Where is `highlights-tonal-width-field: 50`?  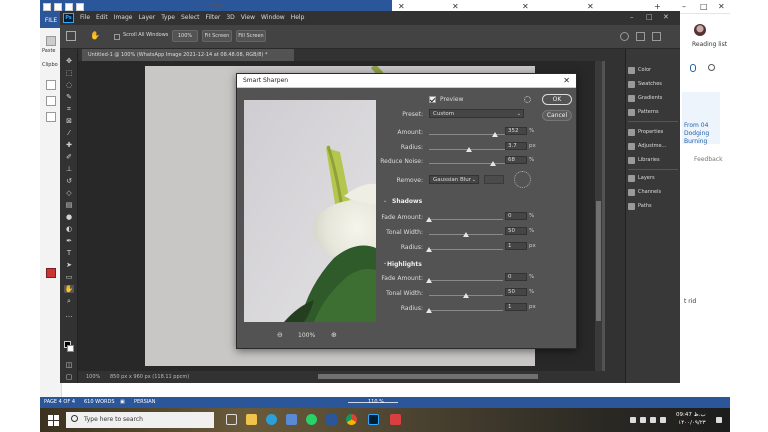 highlights-tonal-width-field: 50 is located at coordinates (516, 292).